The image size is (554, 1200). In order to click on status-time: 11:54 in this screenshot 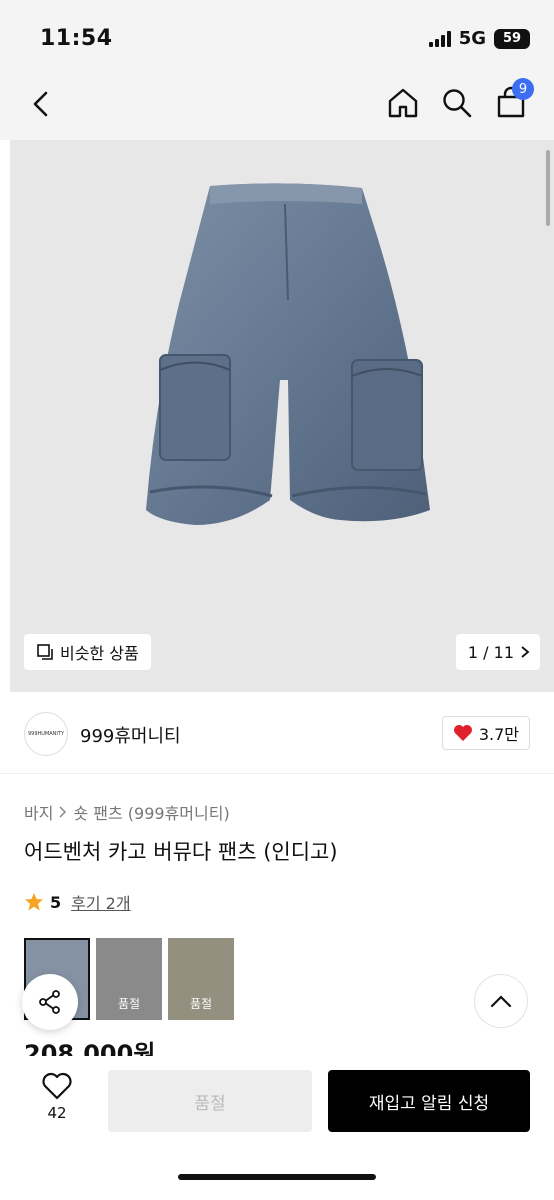, I will do `click(76, 38)`.